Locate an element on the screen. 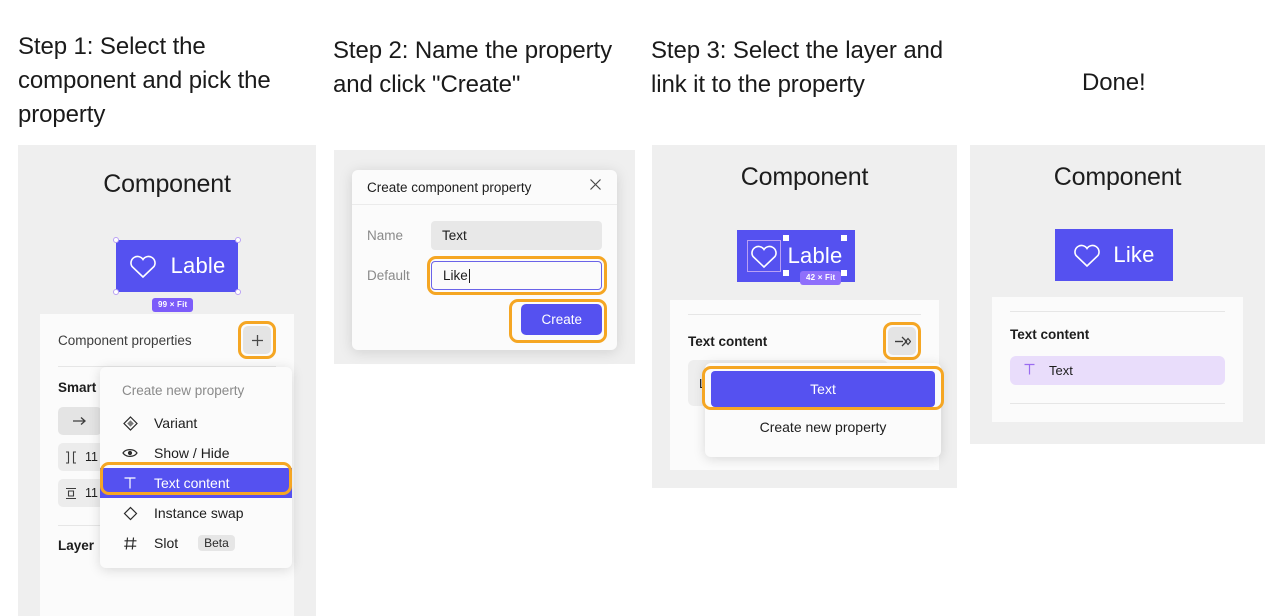 Image resolution: width=1280 pixels, height=616 pixels. heart-layer-outline is located at coordinates (763, 255).